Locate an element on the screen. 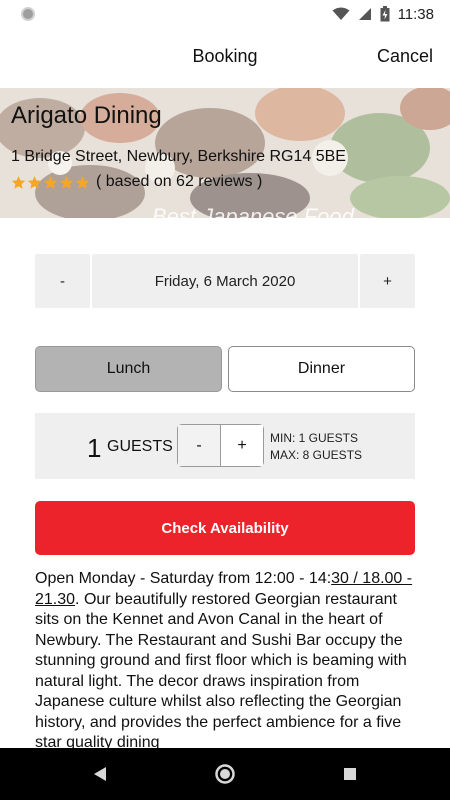 Image resolution: width=450 pixels, height=800 pixels. guest-selector: 1 GUESTS - + MIN: 1 GUESTS MAX: 8 GUESTS is located at coordinates (225, 446).